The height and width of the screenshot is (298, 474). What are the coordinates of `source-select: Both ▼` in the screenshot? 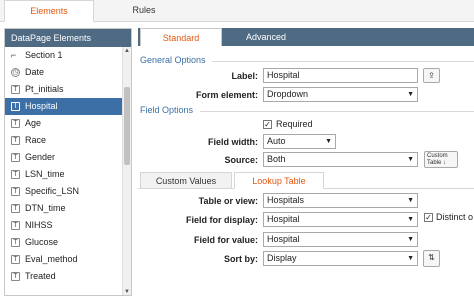 It's located at (340, 159).